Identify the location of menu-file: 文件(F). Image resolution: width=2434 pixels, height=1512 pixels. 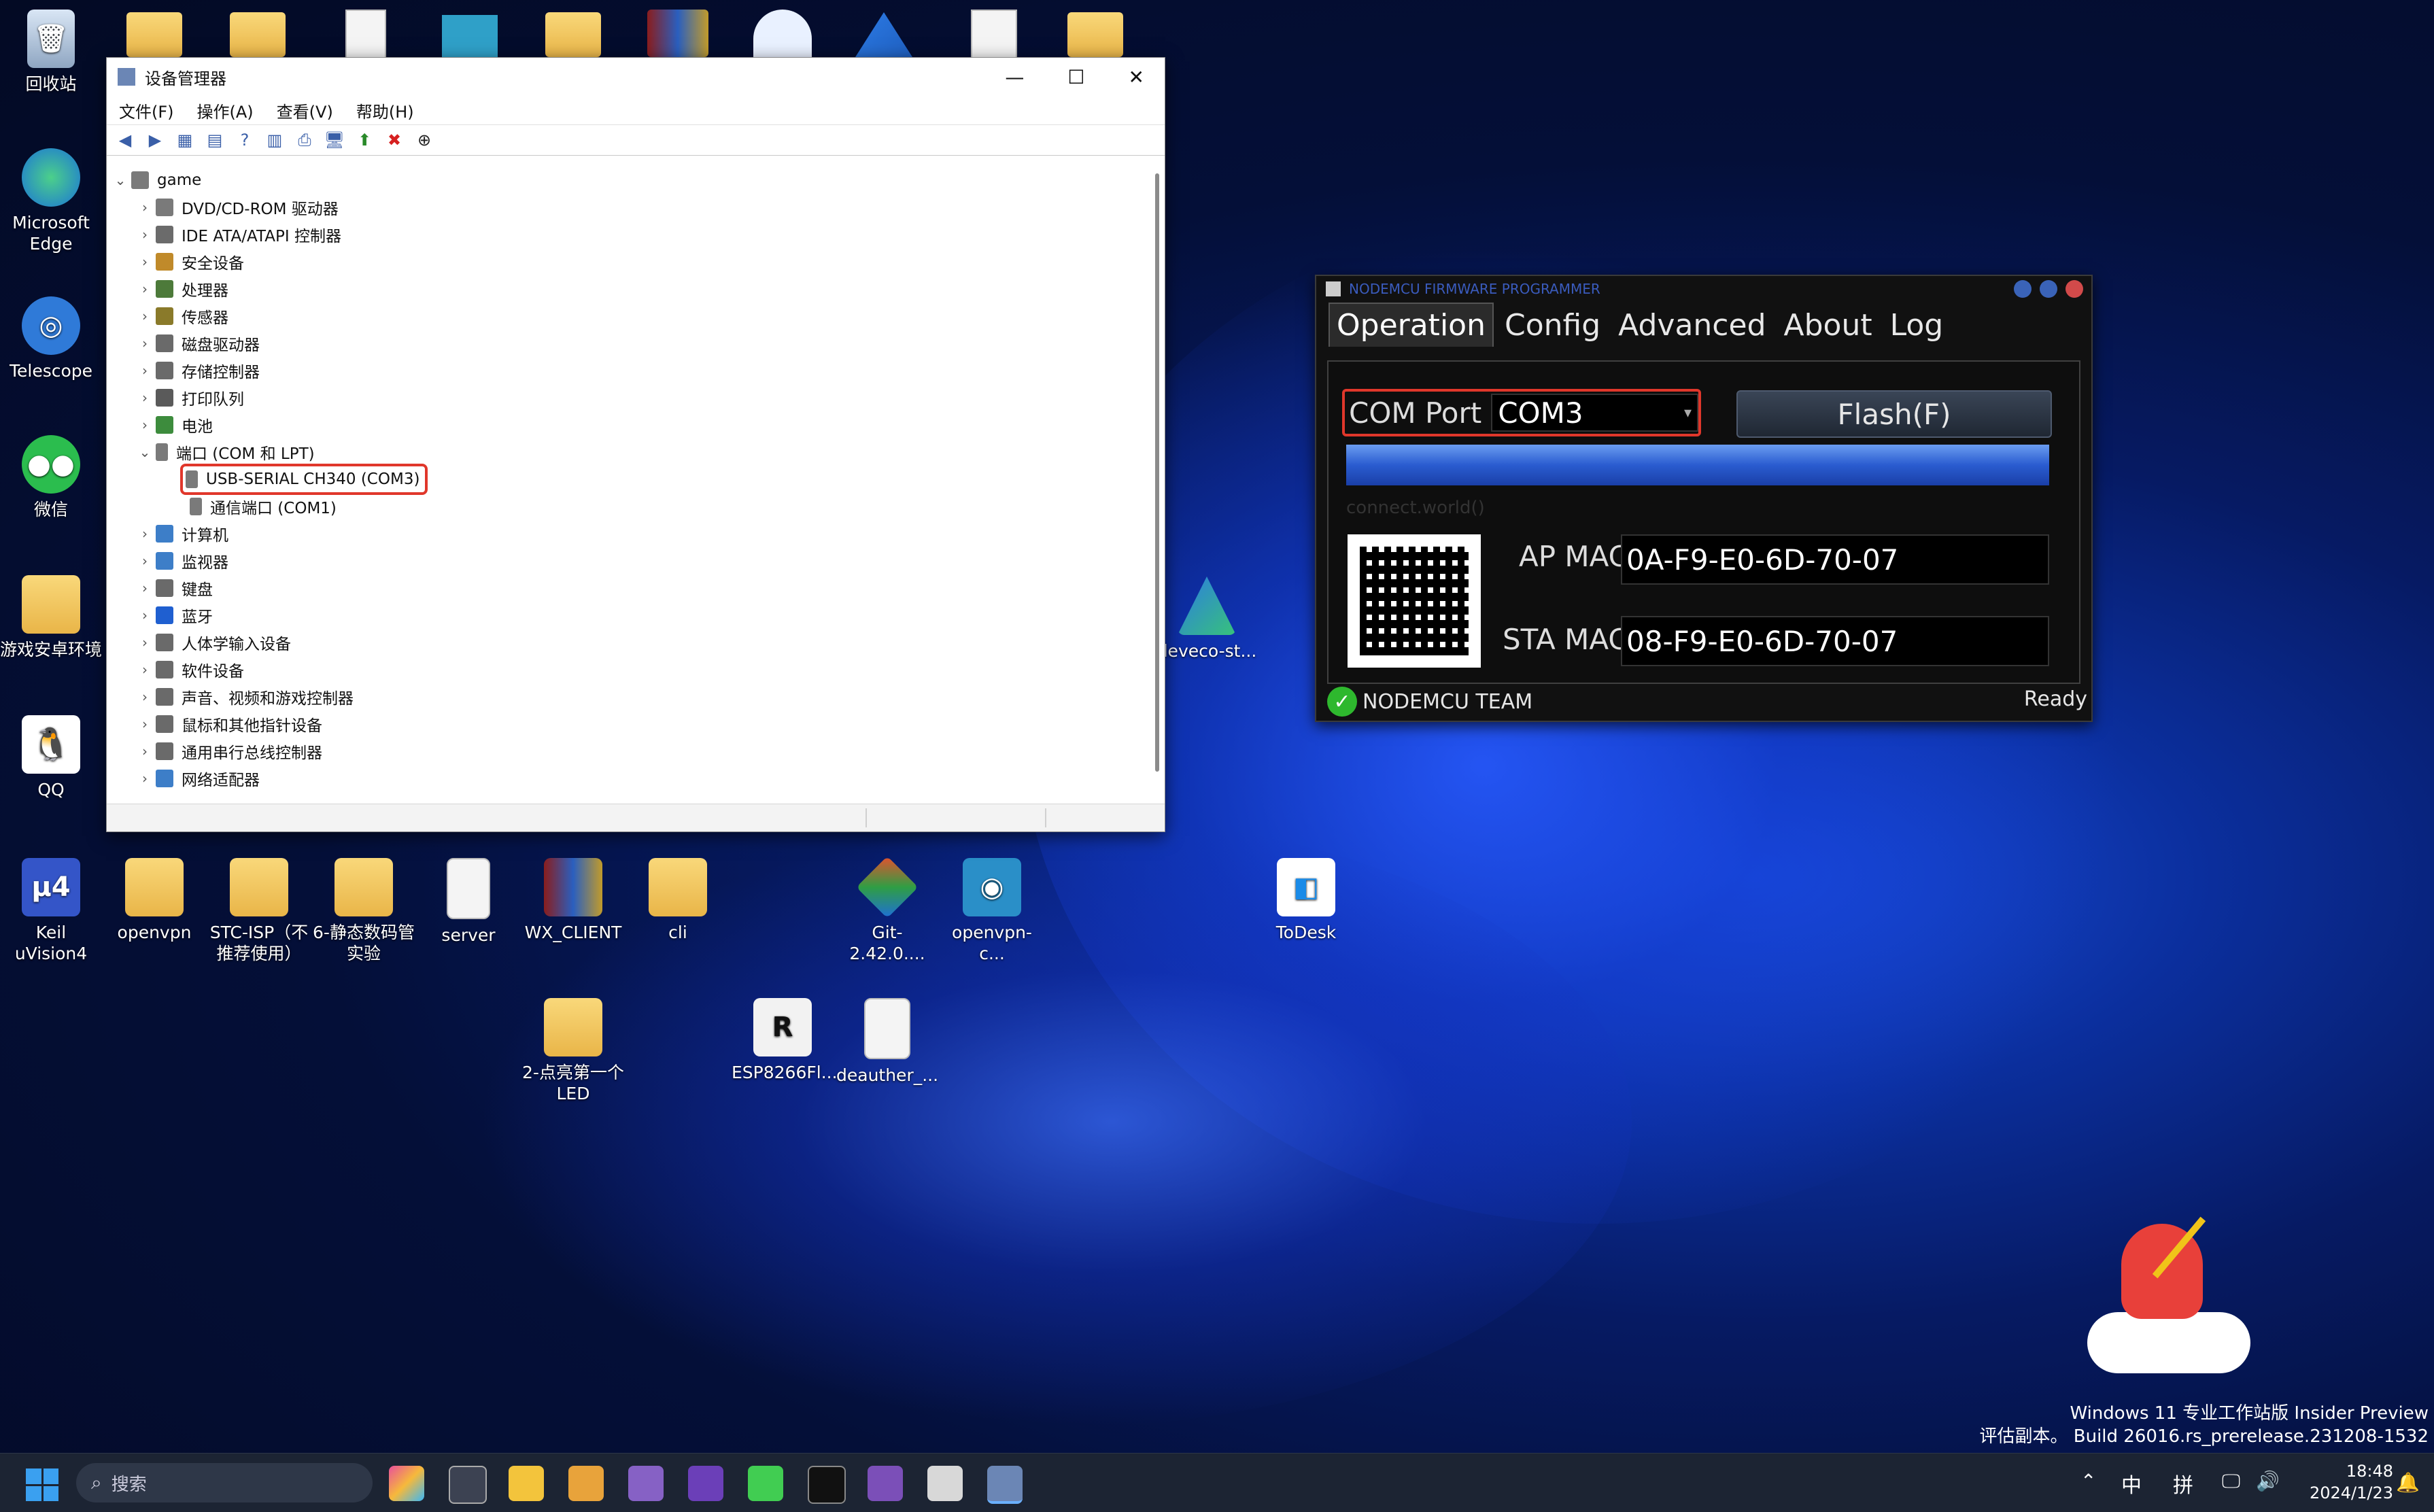
(146, 110).